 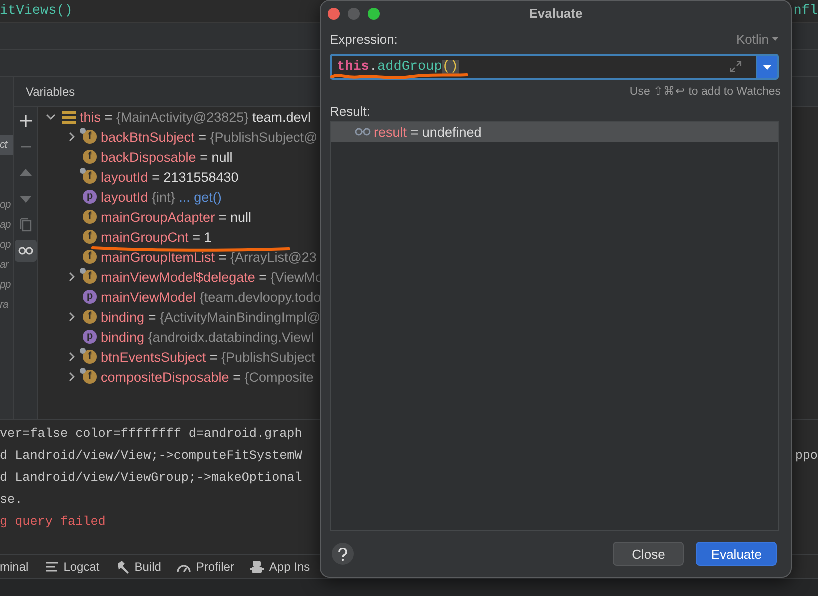 I want to click on tool-tab: Profiler, so click(x=205, y=567).